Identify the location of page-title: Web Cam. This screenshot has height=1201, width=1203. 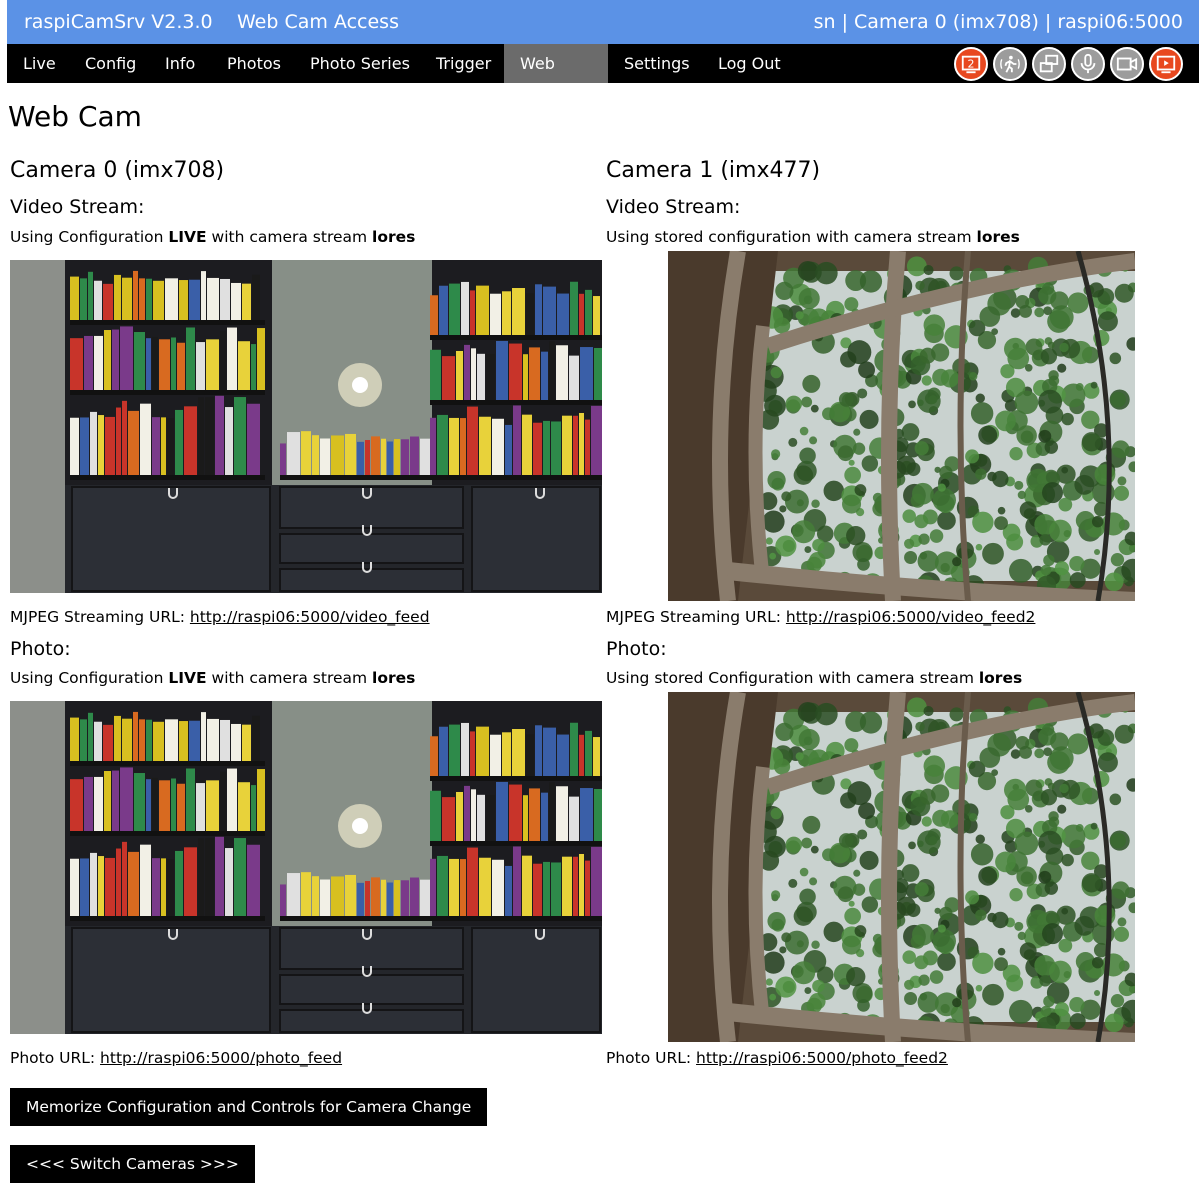
(75, 116).